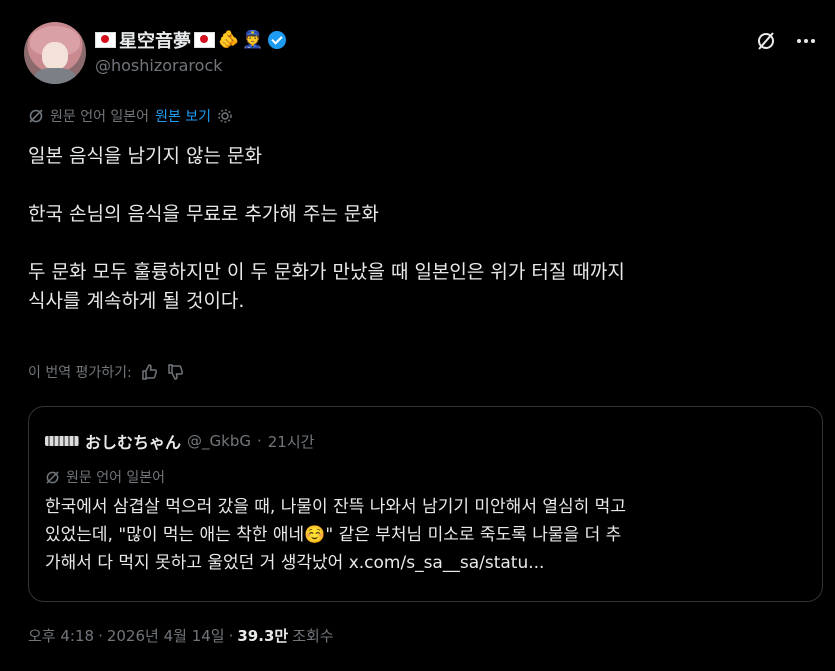 The image size is (835, 671). What do you see at coordinates (55, 76) in the screenshot?
I see `avatar-body` at bounding box center [55, 76].